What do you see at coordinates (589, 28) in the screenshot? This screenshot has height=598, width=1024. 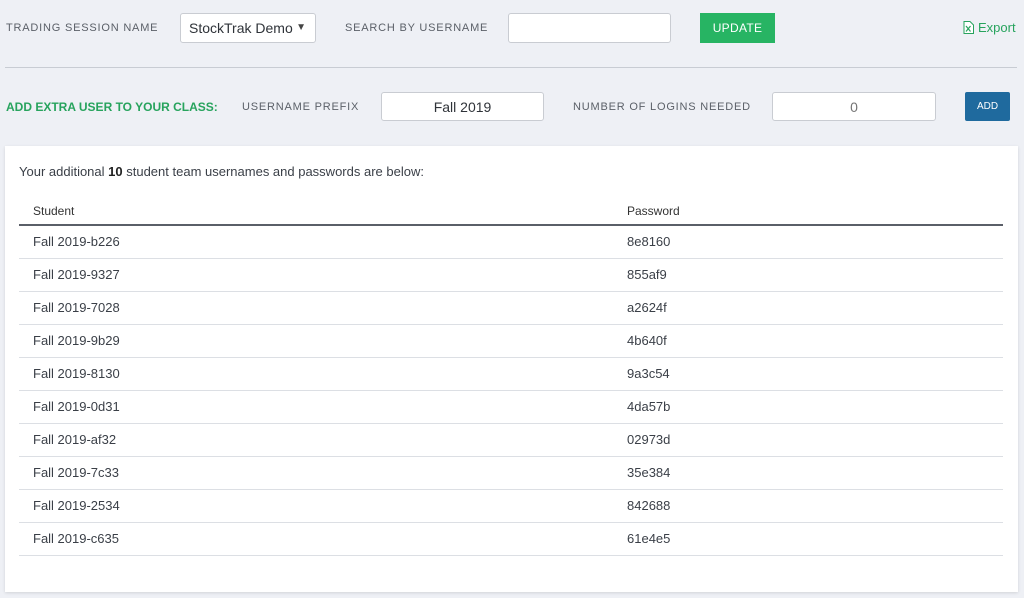 I see `username-search-input` at bounding box center [589, 28].